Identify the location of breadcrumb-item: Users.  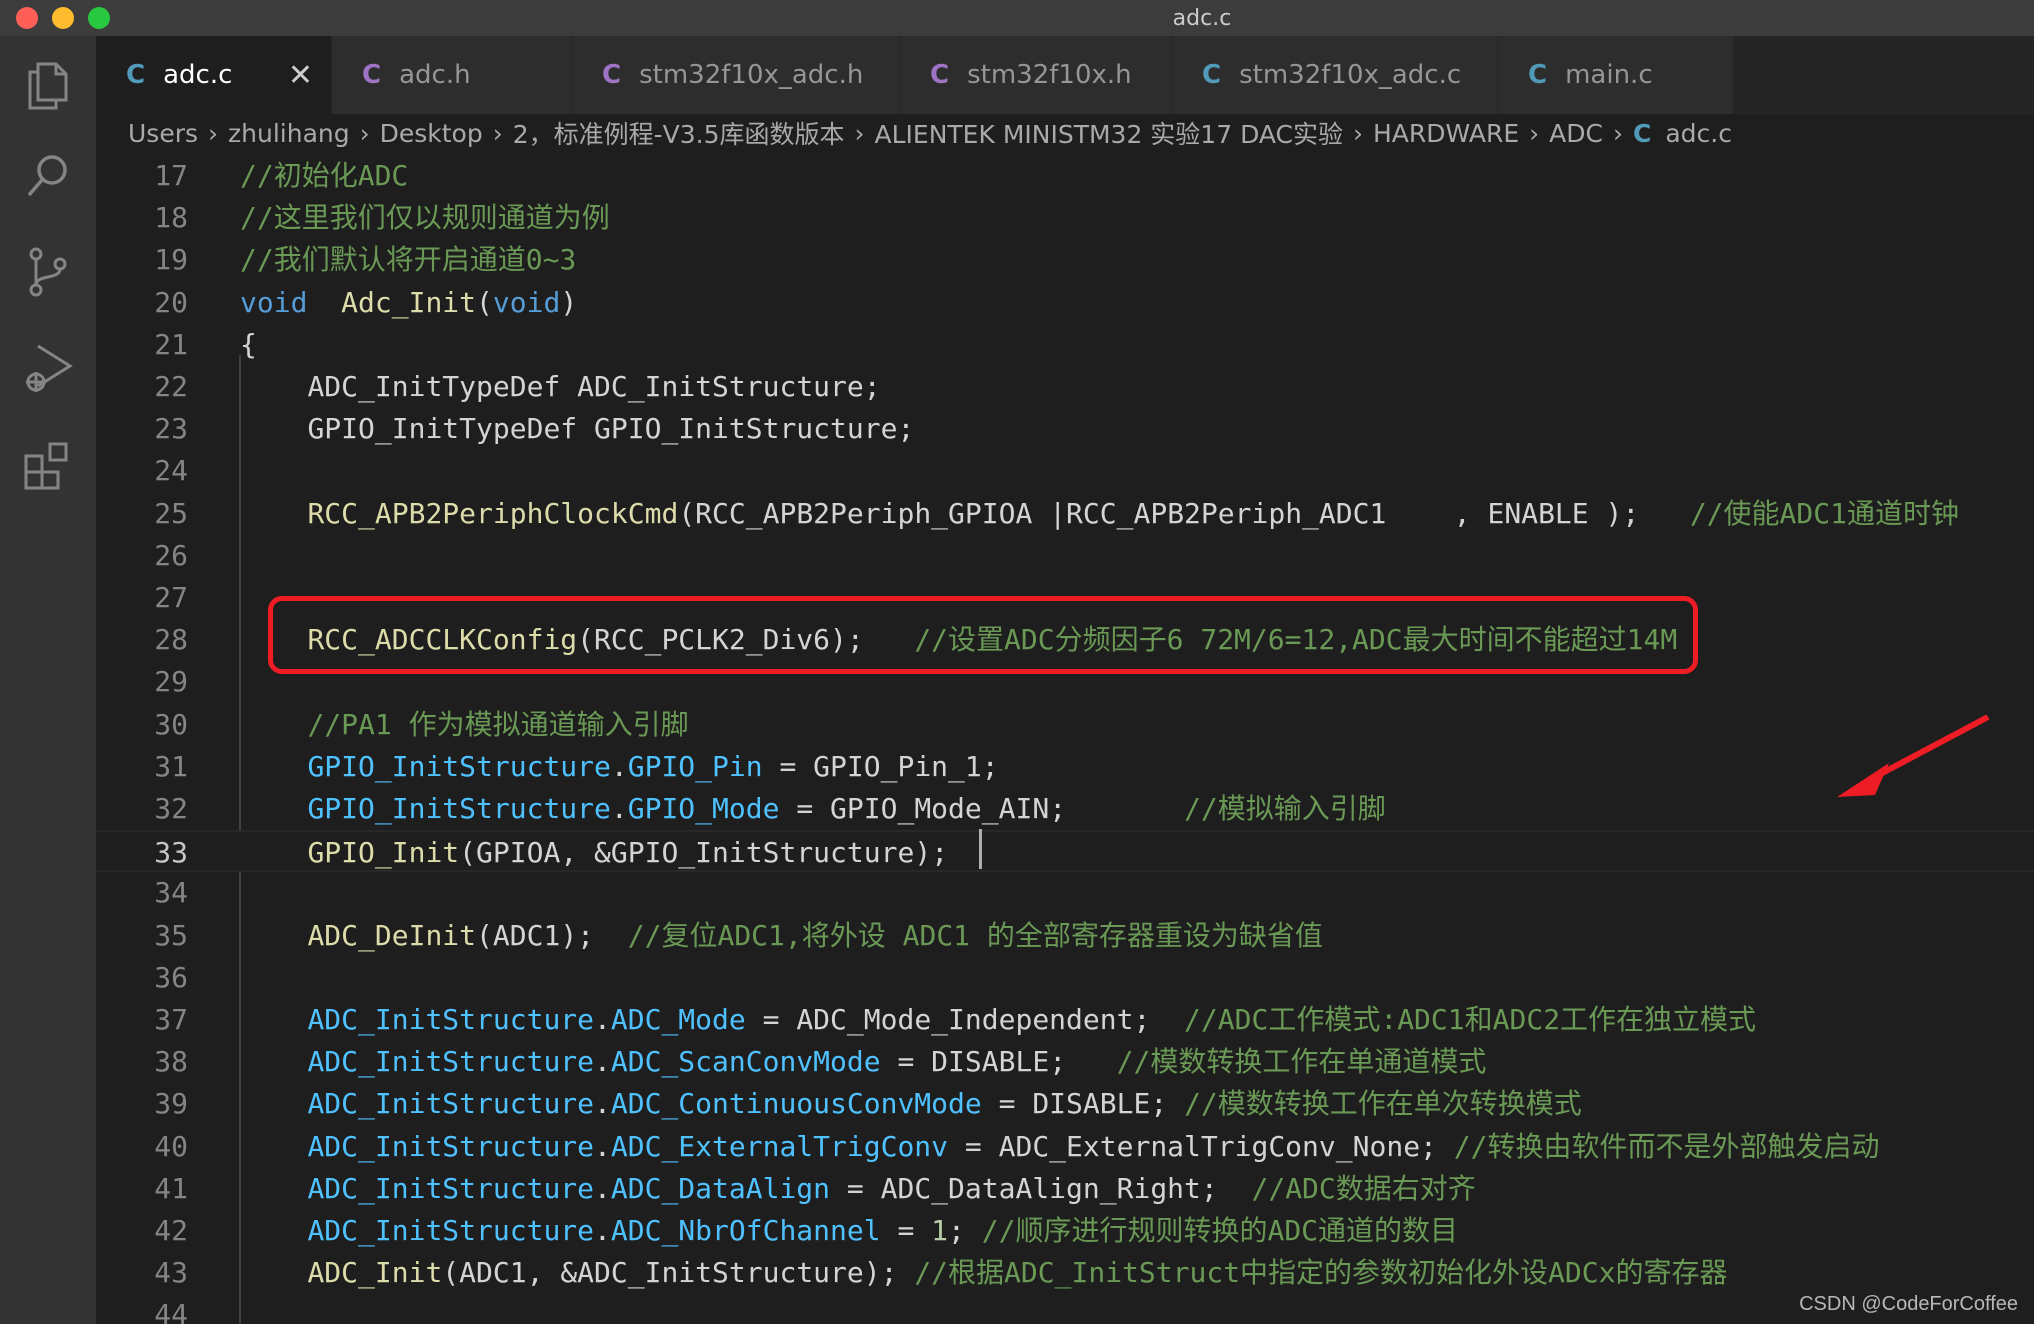
(163, 133).